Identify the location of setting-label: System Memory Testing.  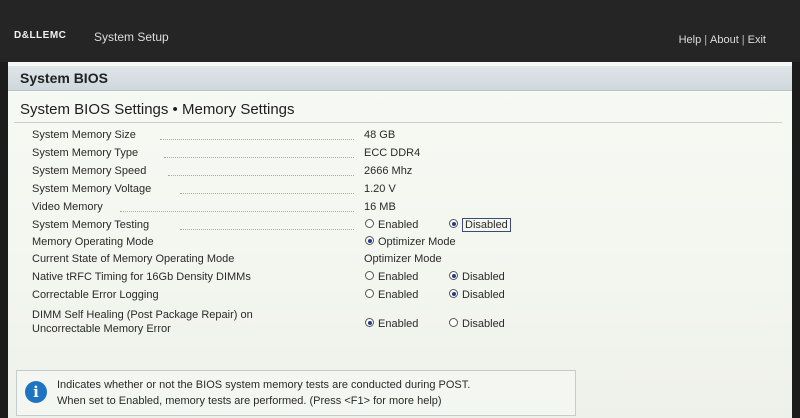
(91, 225).